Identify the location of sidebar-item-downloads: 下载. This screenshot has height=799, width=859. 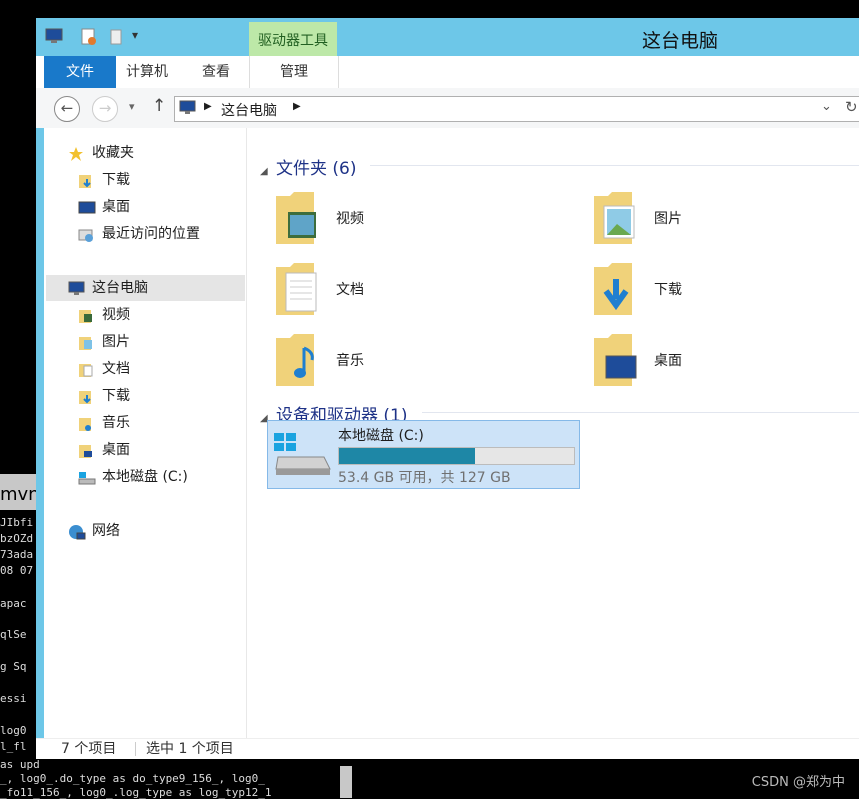
(158, 396).